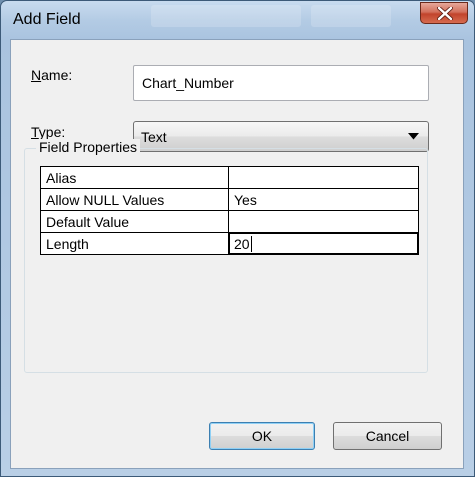  Describe the element at coordinates (134, 199) in the screenshot. I see `property-name: Allow NULL Values` at that location.